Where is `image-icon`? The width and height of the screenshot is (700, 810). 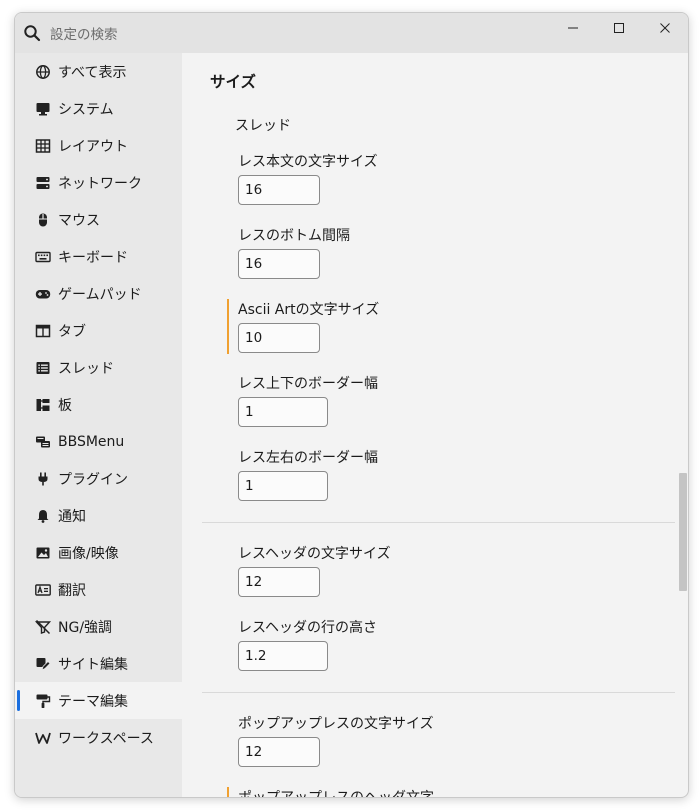 image-icon is located at coordinates (43, 553).